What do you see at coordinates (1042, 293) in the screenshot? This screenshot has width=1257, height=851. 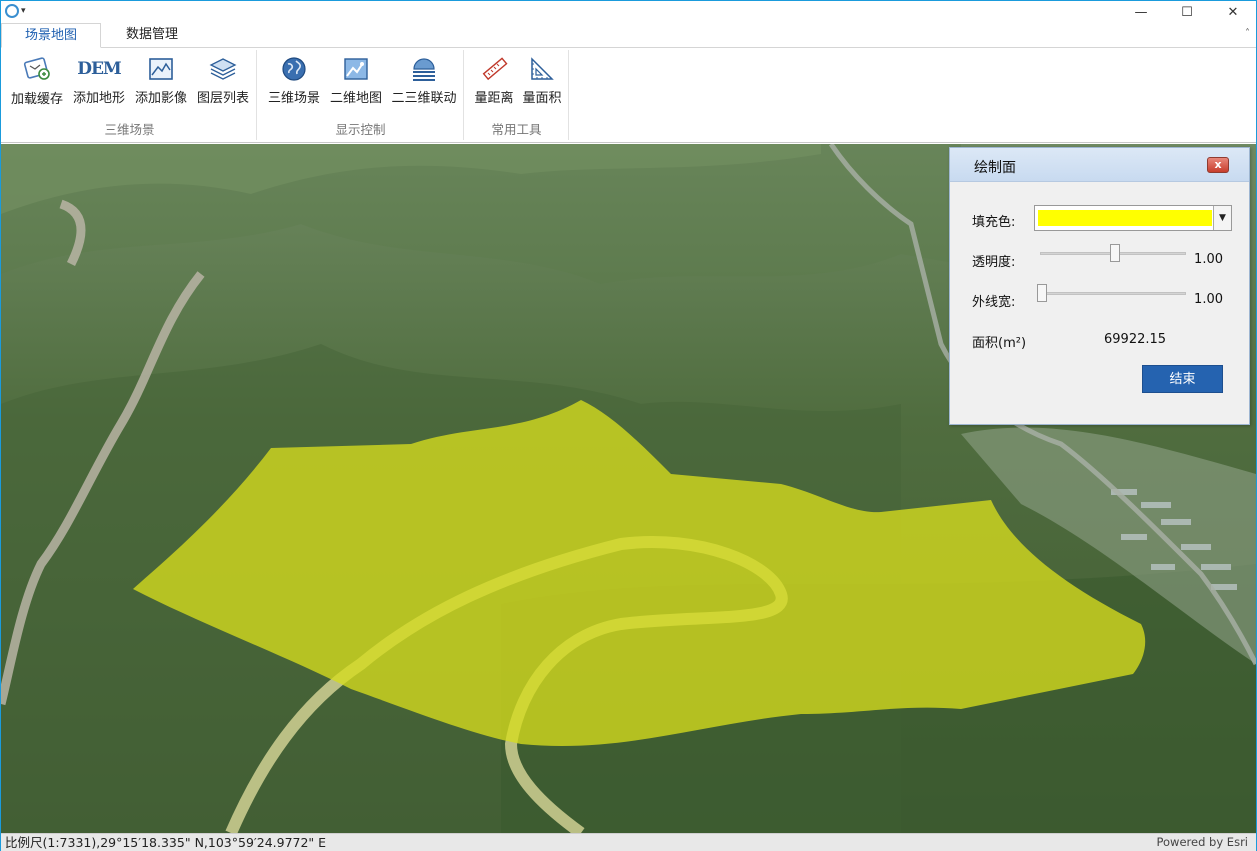 I see `outline-width-slider-thumb` at bounding box center [1042, 293].